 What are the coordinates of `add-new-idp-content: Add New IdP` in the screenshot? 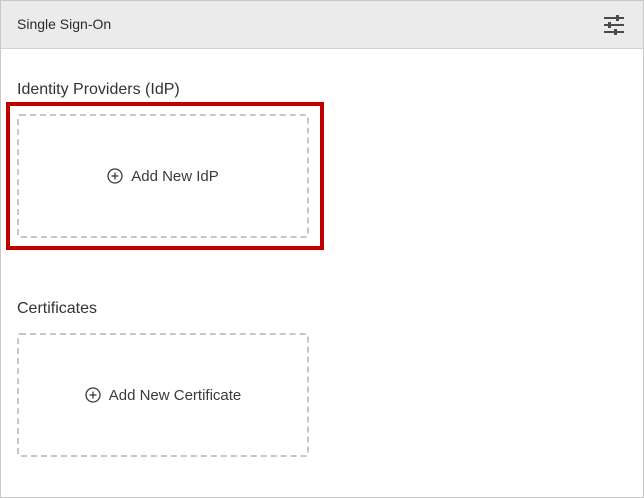 It's located at (163, 176).